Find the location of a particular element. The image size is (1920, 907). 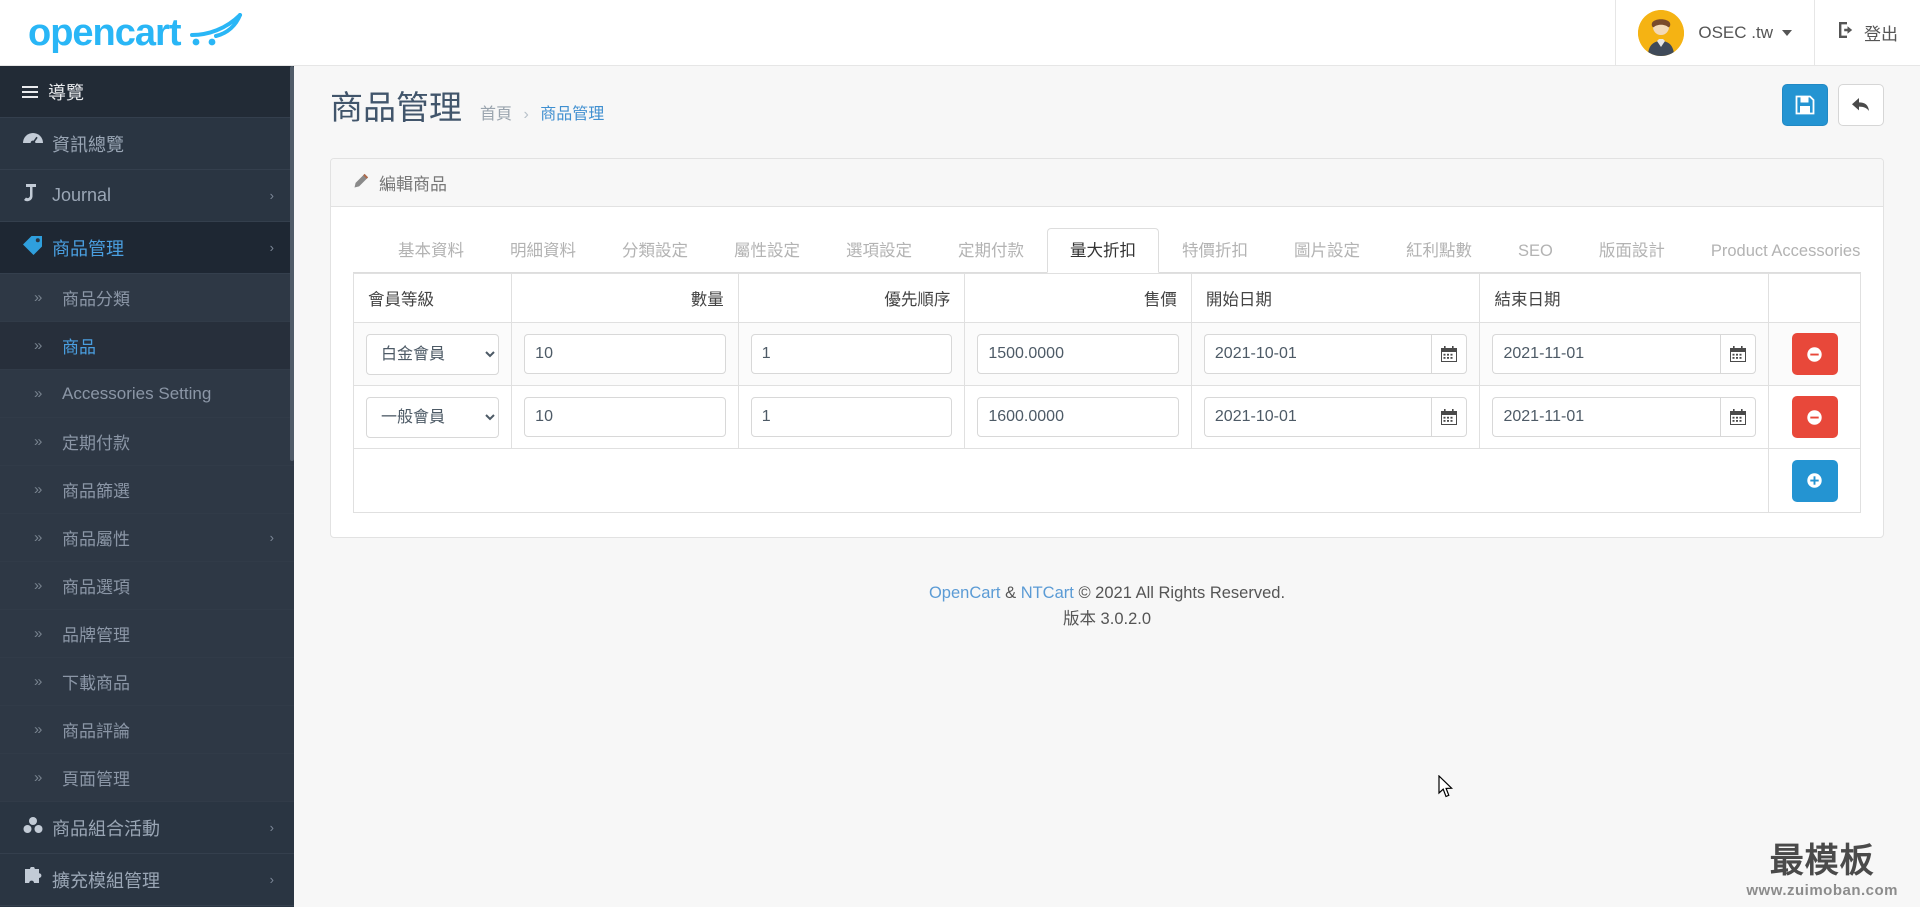

tab-discount: 量大折扣 is located at coordinates (1103, 250).